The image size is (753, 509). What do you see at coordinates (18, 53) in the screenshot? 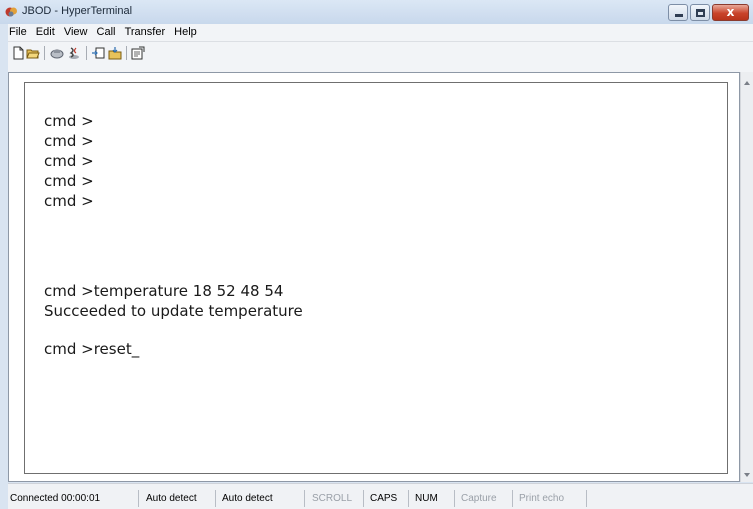
I see `new-document-icon` at bounding box center [18, 53].